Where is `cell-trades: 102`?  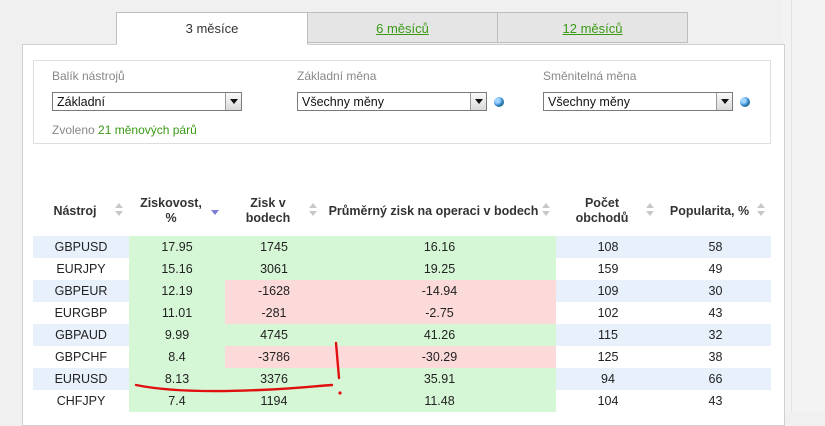
cell-trades: 102 is located at coordinates (608, 313).